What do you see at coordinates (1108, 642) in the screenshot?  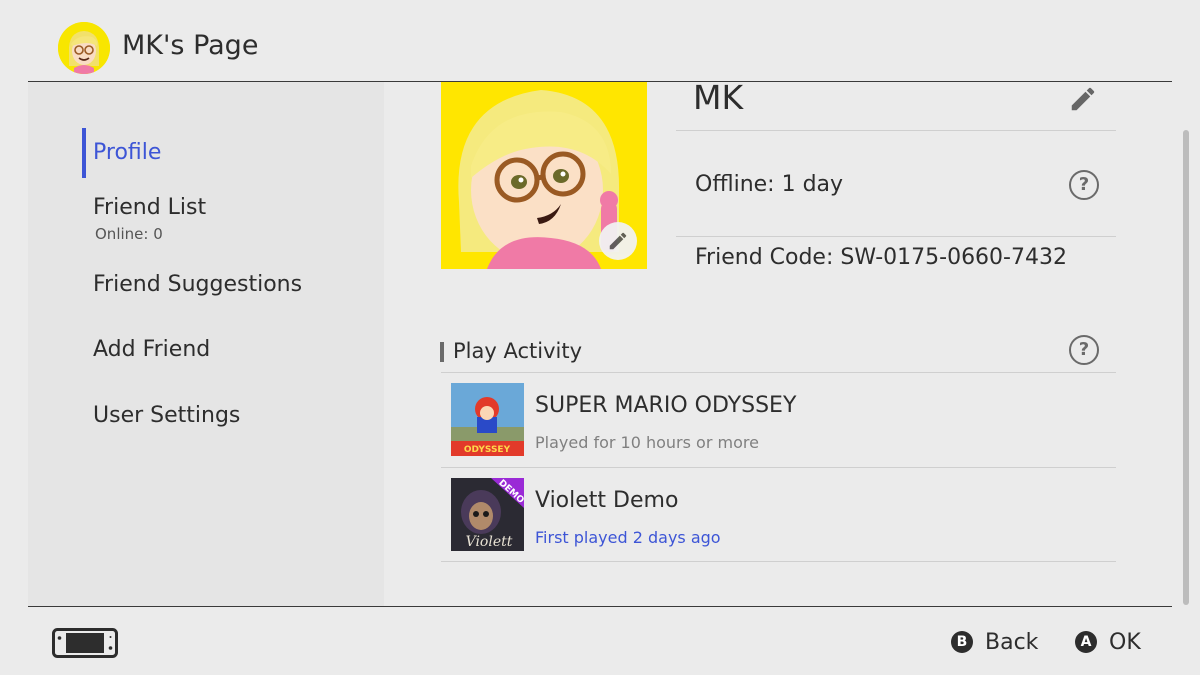 I see `ok-button: A OK` at bounding box center [1108, 642].